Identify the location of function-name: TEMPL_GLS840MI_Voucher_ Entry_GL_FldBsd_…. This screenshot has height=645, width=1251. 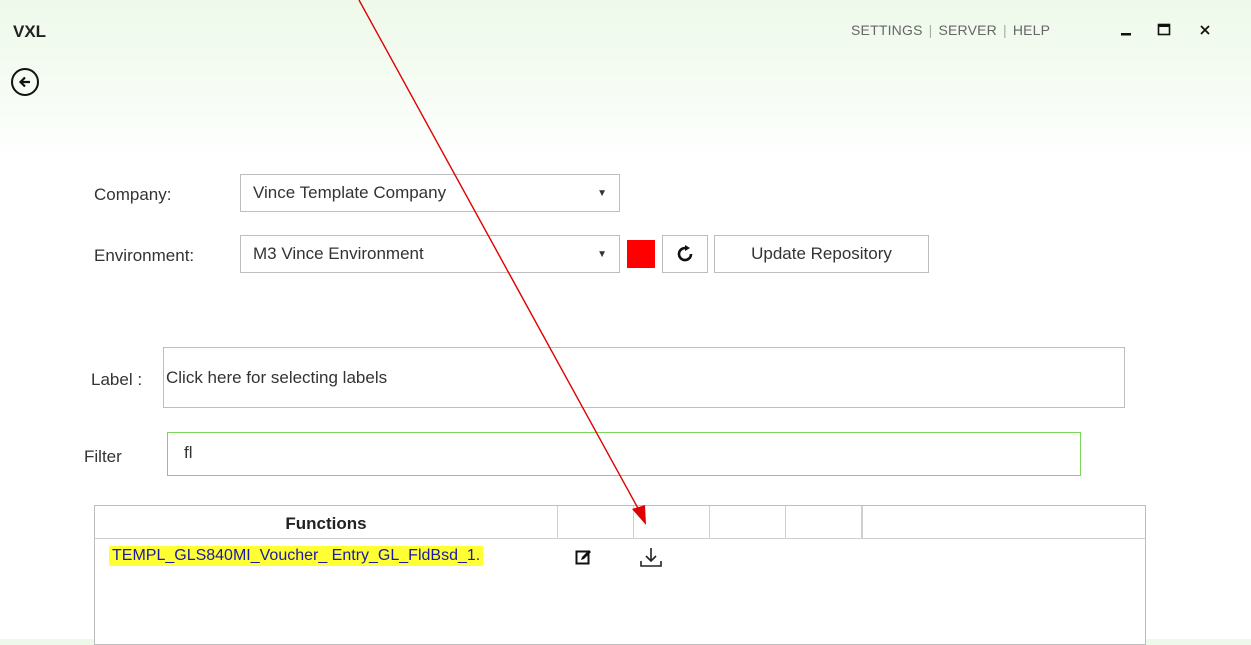
(296, 556).